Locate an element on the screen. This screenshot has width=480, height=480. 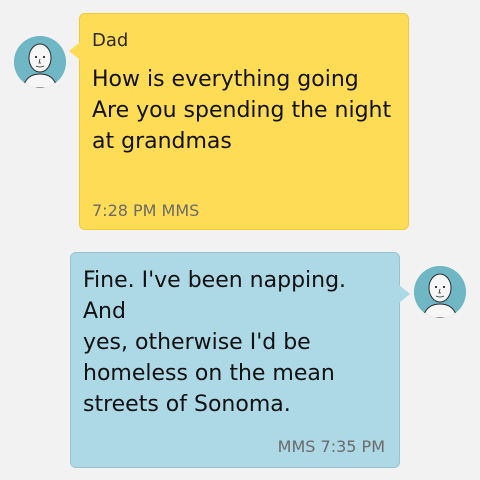
dad-avatar-icon is located at coordinates (40, 62).